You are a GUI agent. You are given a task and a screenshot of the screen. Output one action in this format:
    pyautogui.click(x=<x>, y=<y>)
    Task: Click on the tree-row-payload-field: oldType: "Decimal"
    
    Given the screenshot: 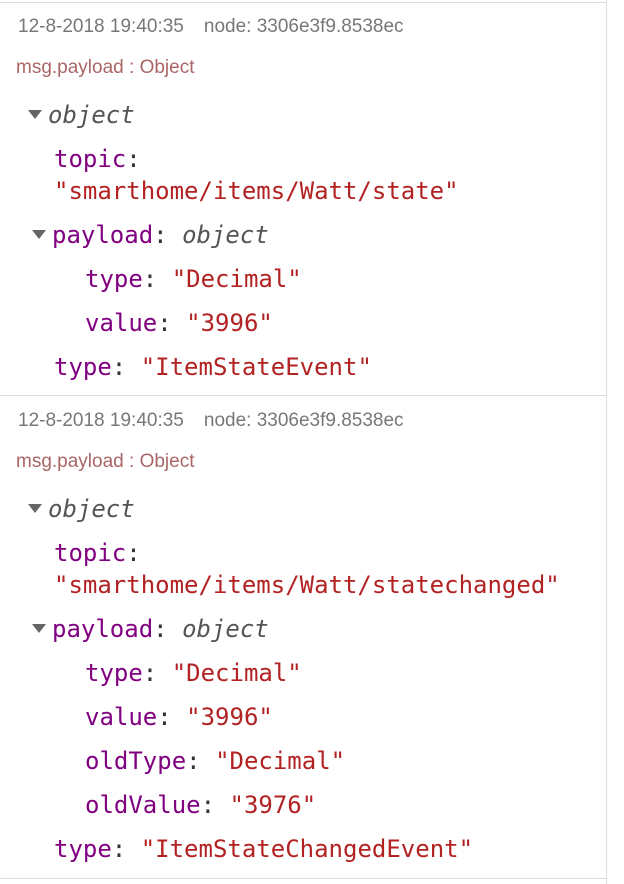 What is the action you would take?
    pyautogui.click(x=215, y=761)
    